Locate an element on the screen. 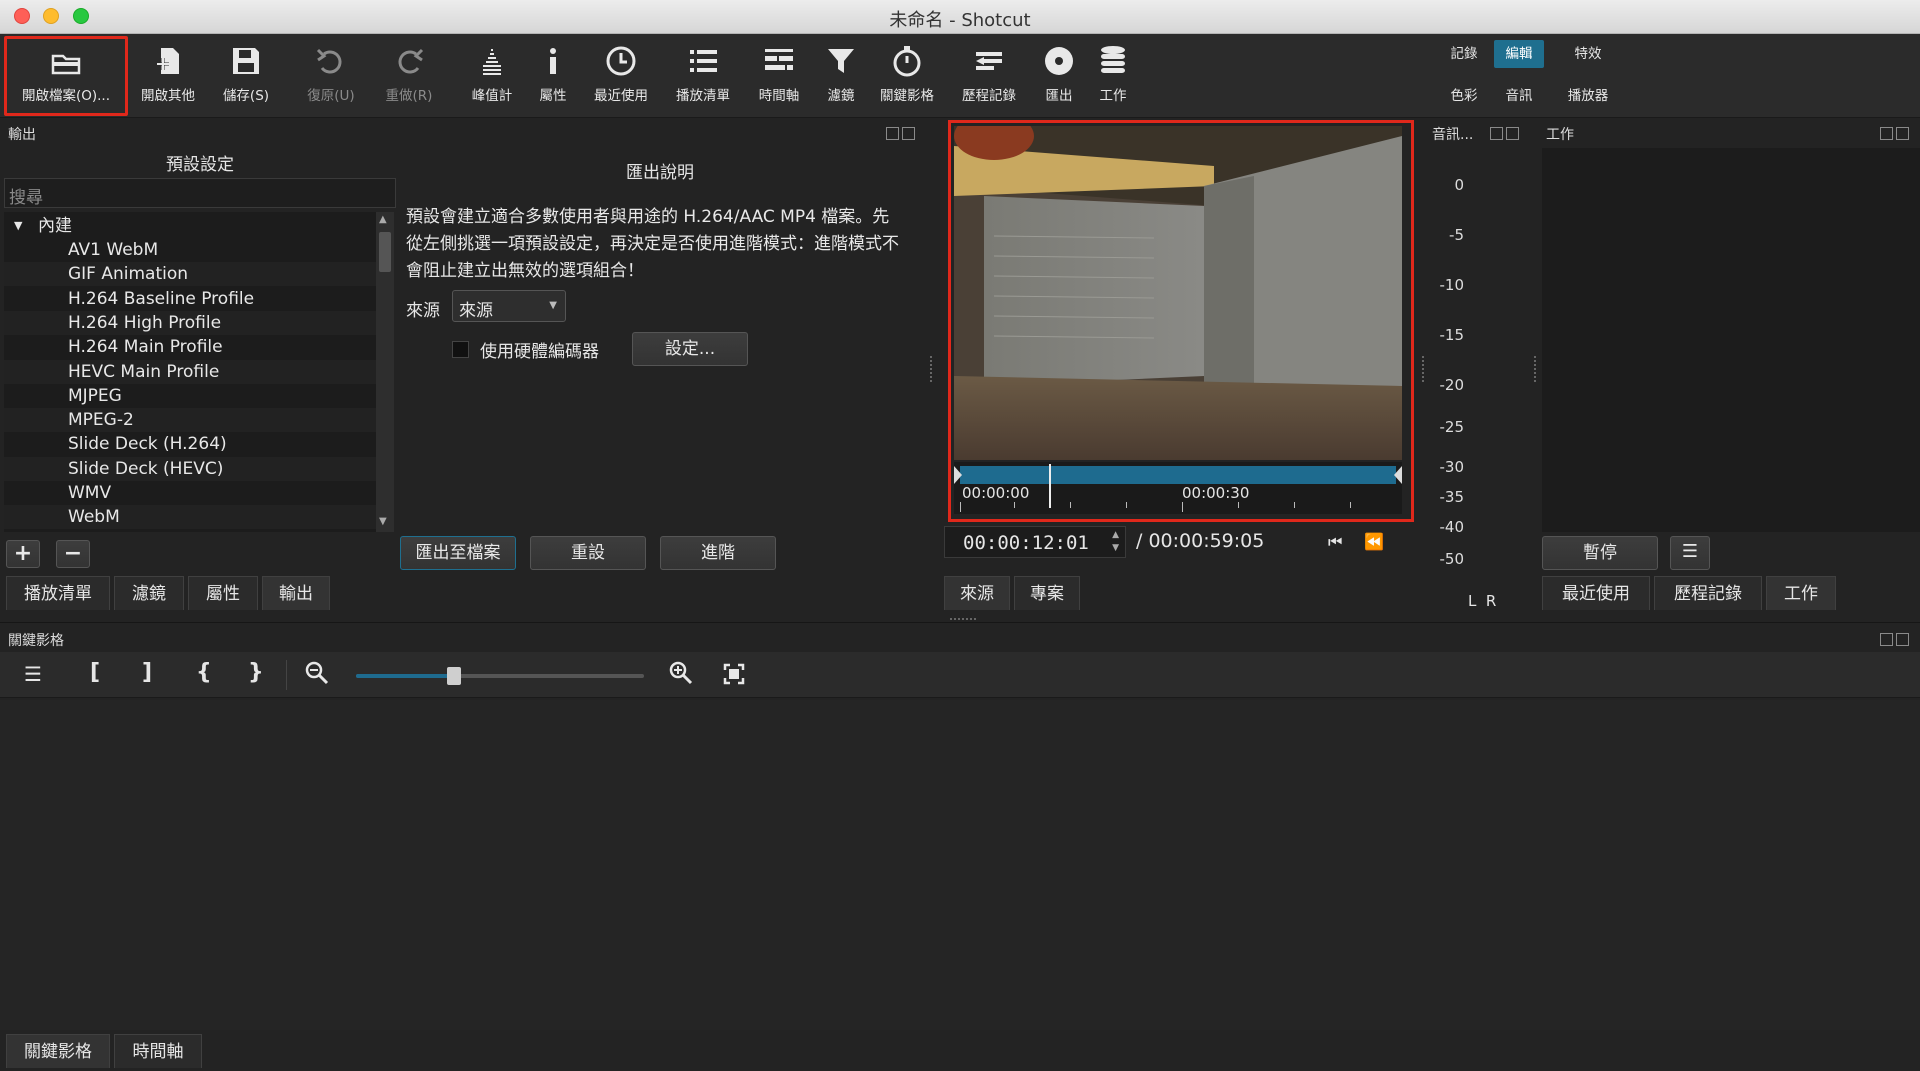  workspace-effects: 特效 is located at coordinates (1588, 54).